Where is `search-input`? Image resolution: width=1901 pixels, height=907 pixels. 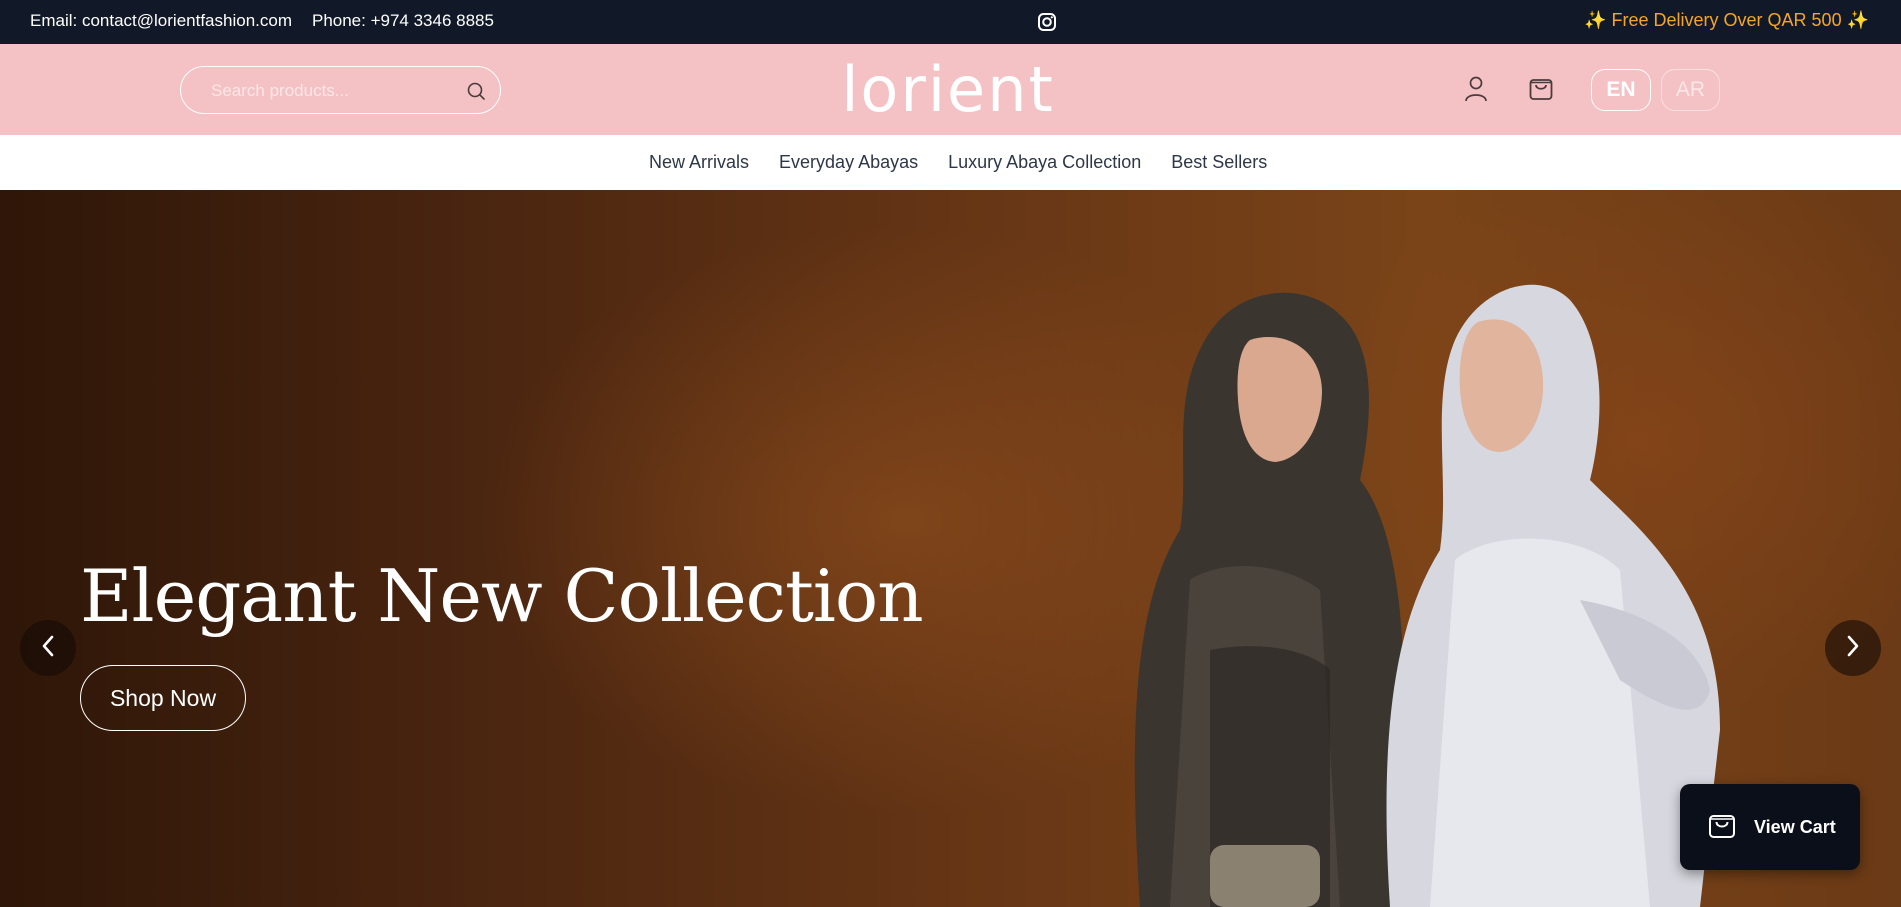
search-input is located at coordinates (326, 91).